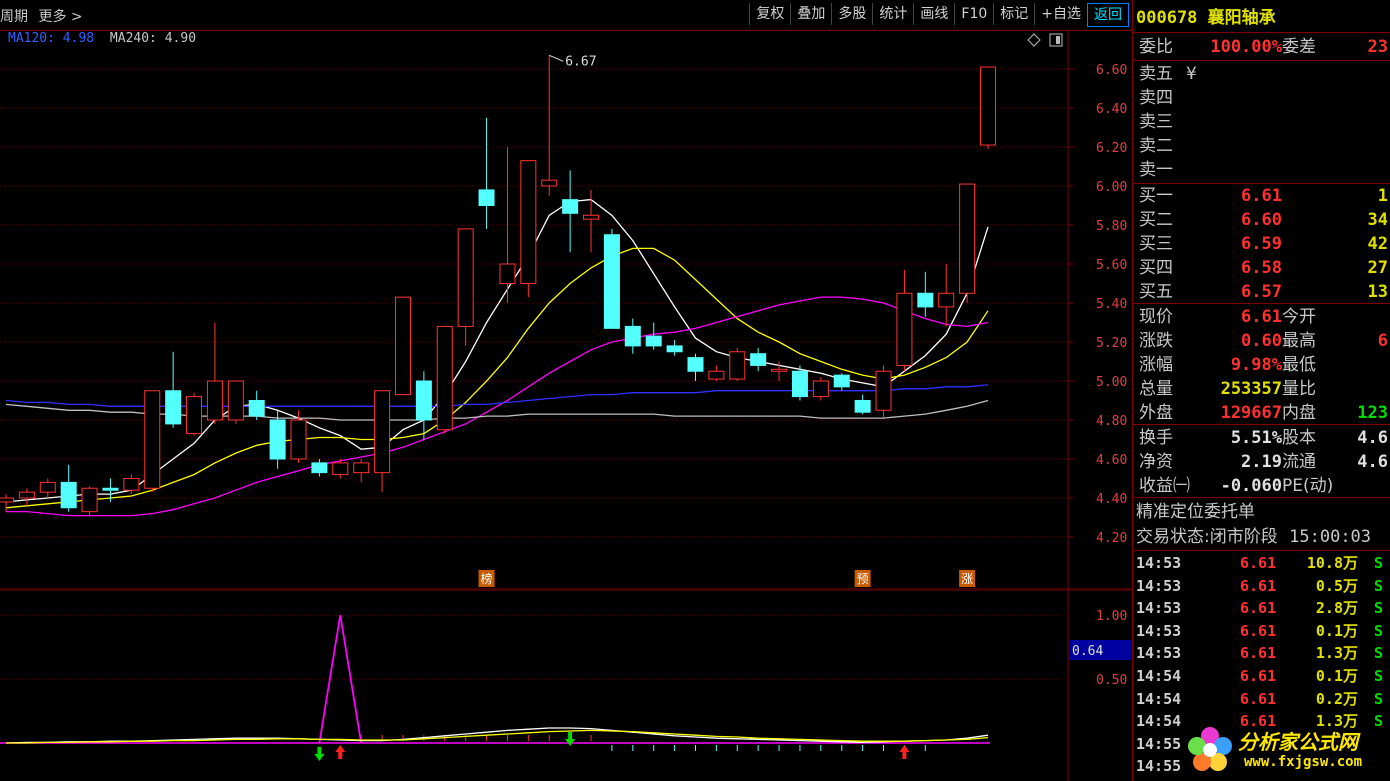 The height and width of the screenshot is (781, 1390). What do you see at coordinates (1284, 750) in the screenshot?
I see `watermark: 分析家公式网 www.fxjgsw.com` at bounding box center [1284, 750].